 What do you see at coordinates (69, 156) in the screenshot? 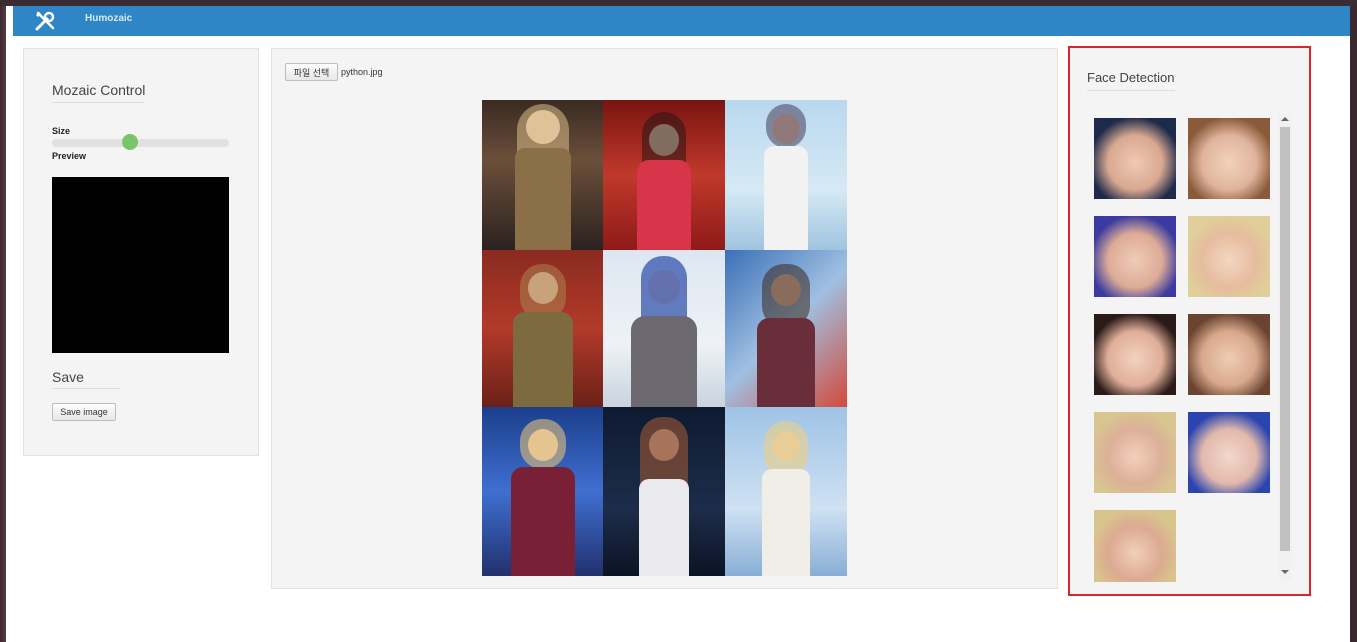
I see `preview-label: Preview` at bounding box center [69, 156].